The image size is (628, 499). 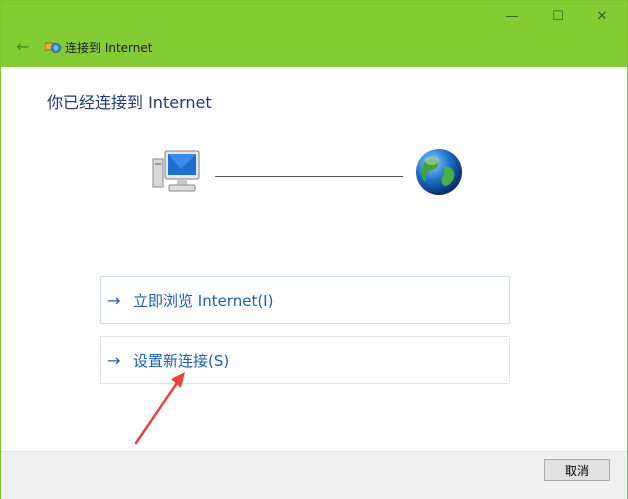 What do you see at coordinates (314, 475) in the screenshot?
I see `footer-bar` at bounding box center [314, 475].